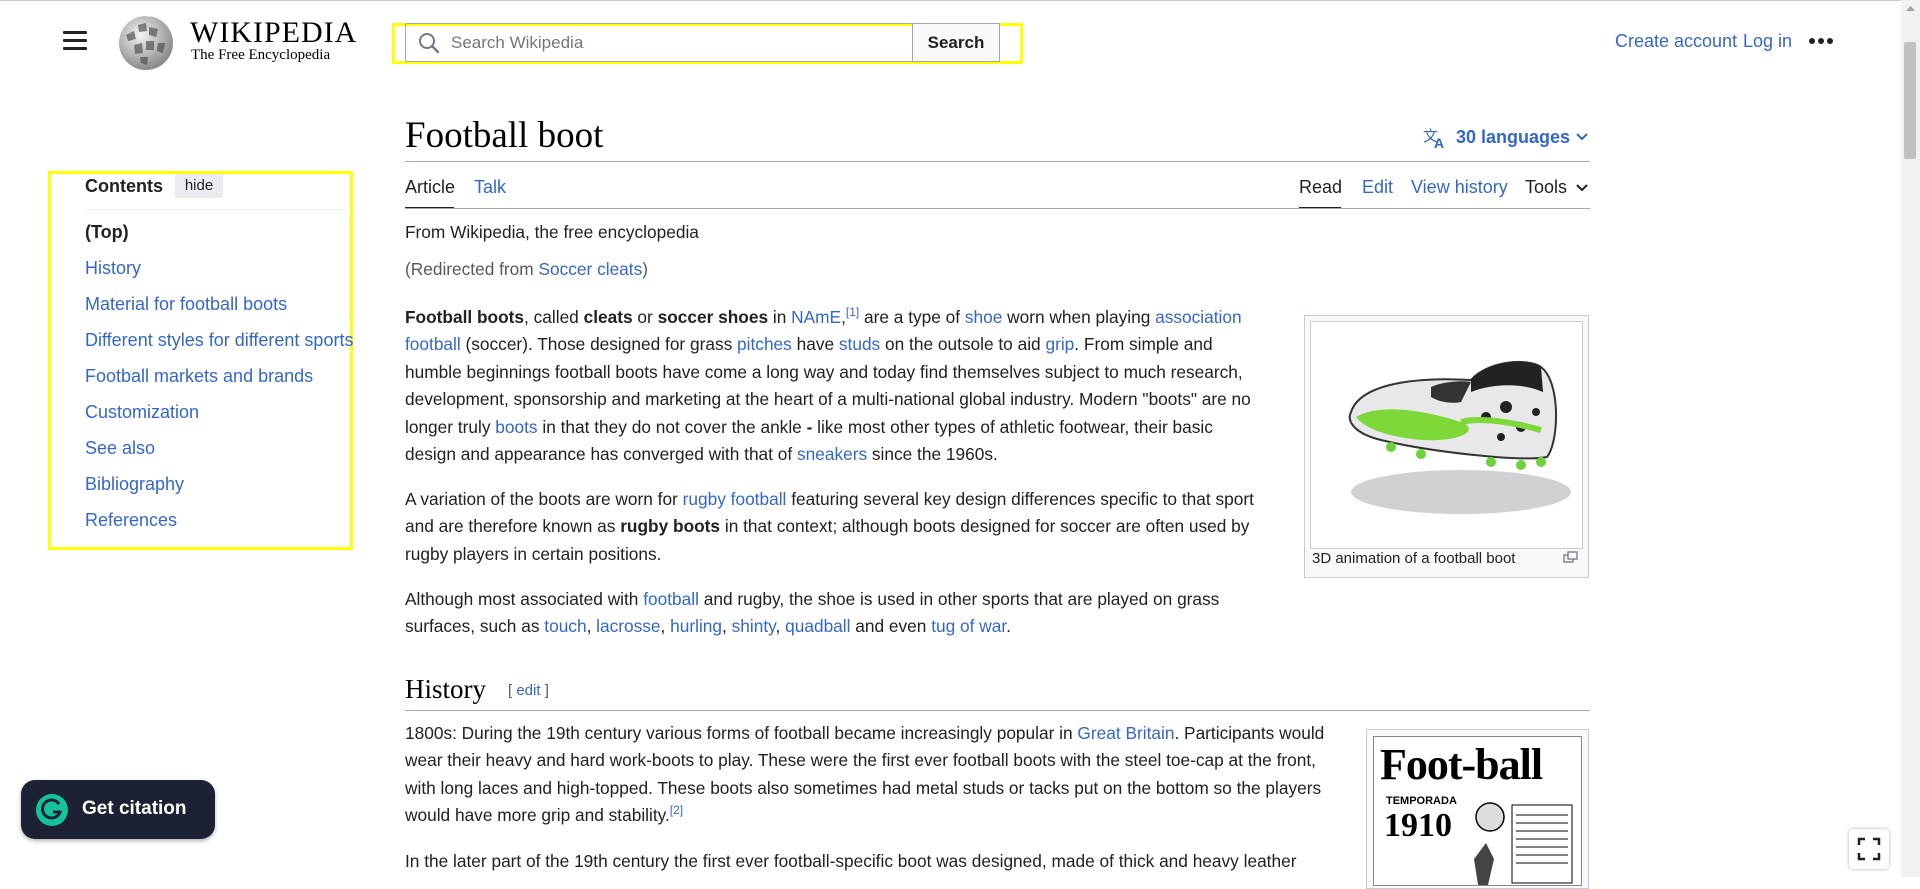 This screenshot has width=1920, height=889. Describe the element at coordinates (1821, 41) in the screenshot. I see `more-options-icon` at that location.